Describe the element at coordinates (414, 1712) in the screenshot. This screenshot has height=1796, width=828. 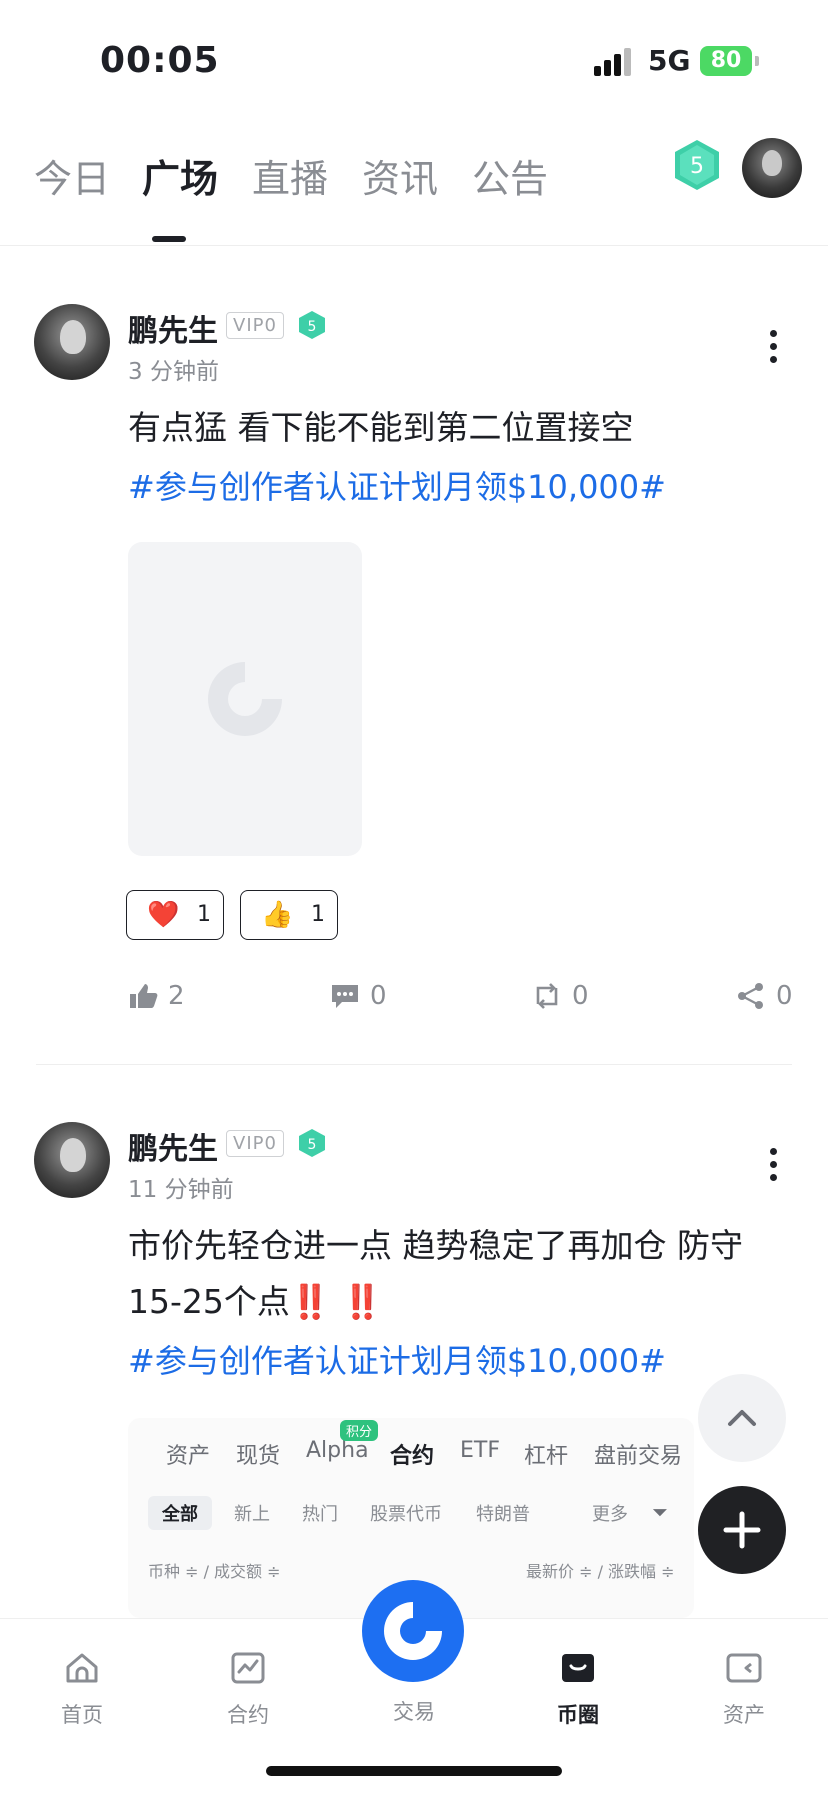
I see `nav-trade-label: 交易` at that location.